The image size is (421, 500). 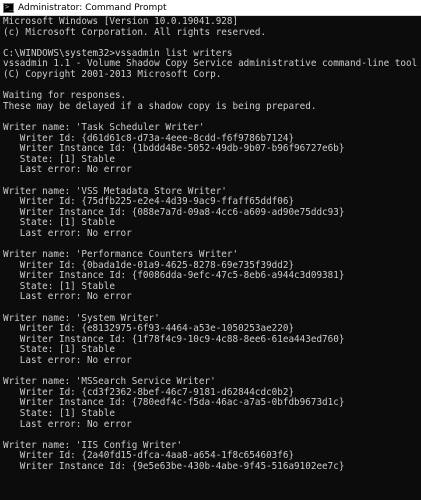 What do you see at coordinates (104, 127) in the screenshot?
I see `console-line: Writer name: 'Task Scheduler Writer'` at bounding box center [104, 127].